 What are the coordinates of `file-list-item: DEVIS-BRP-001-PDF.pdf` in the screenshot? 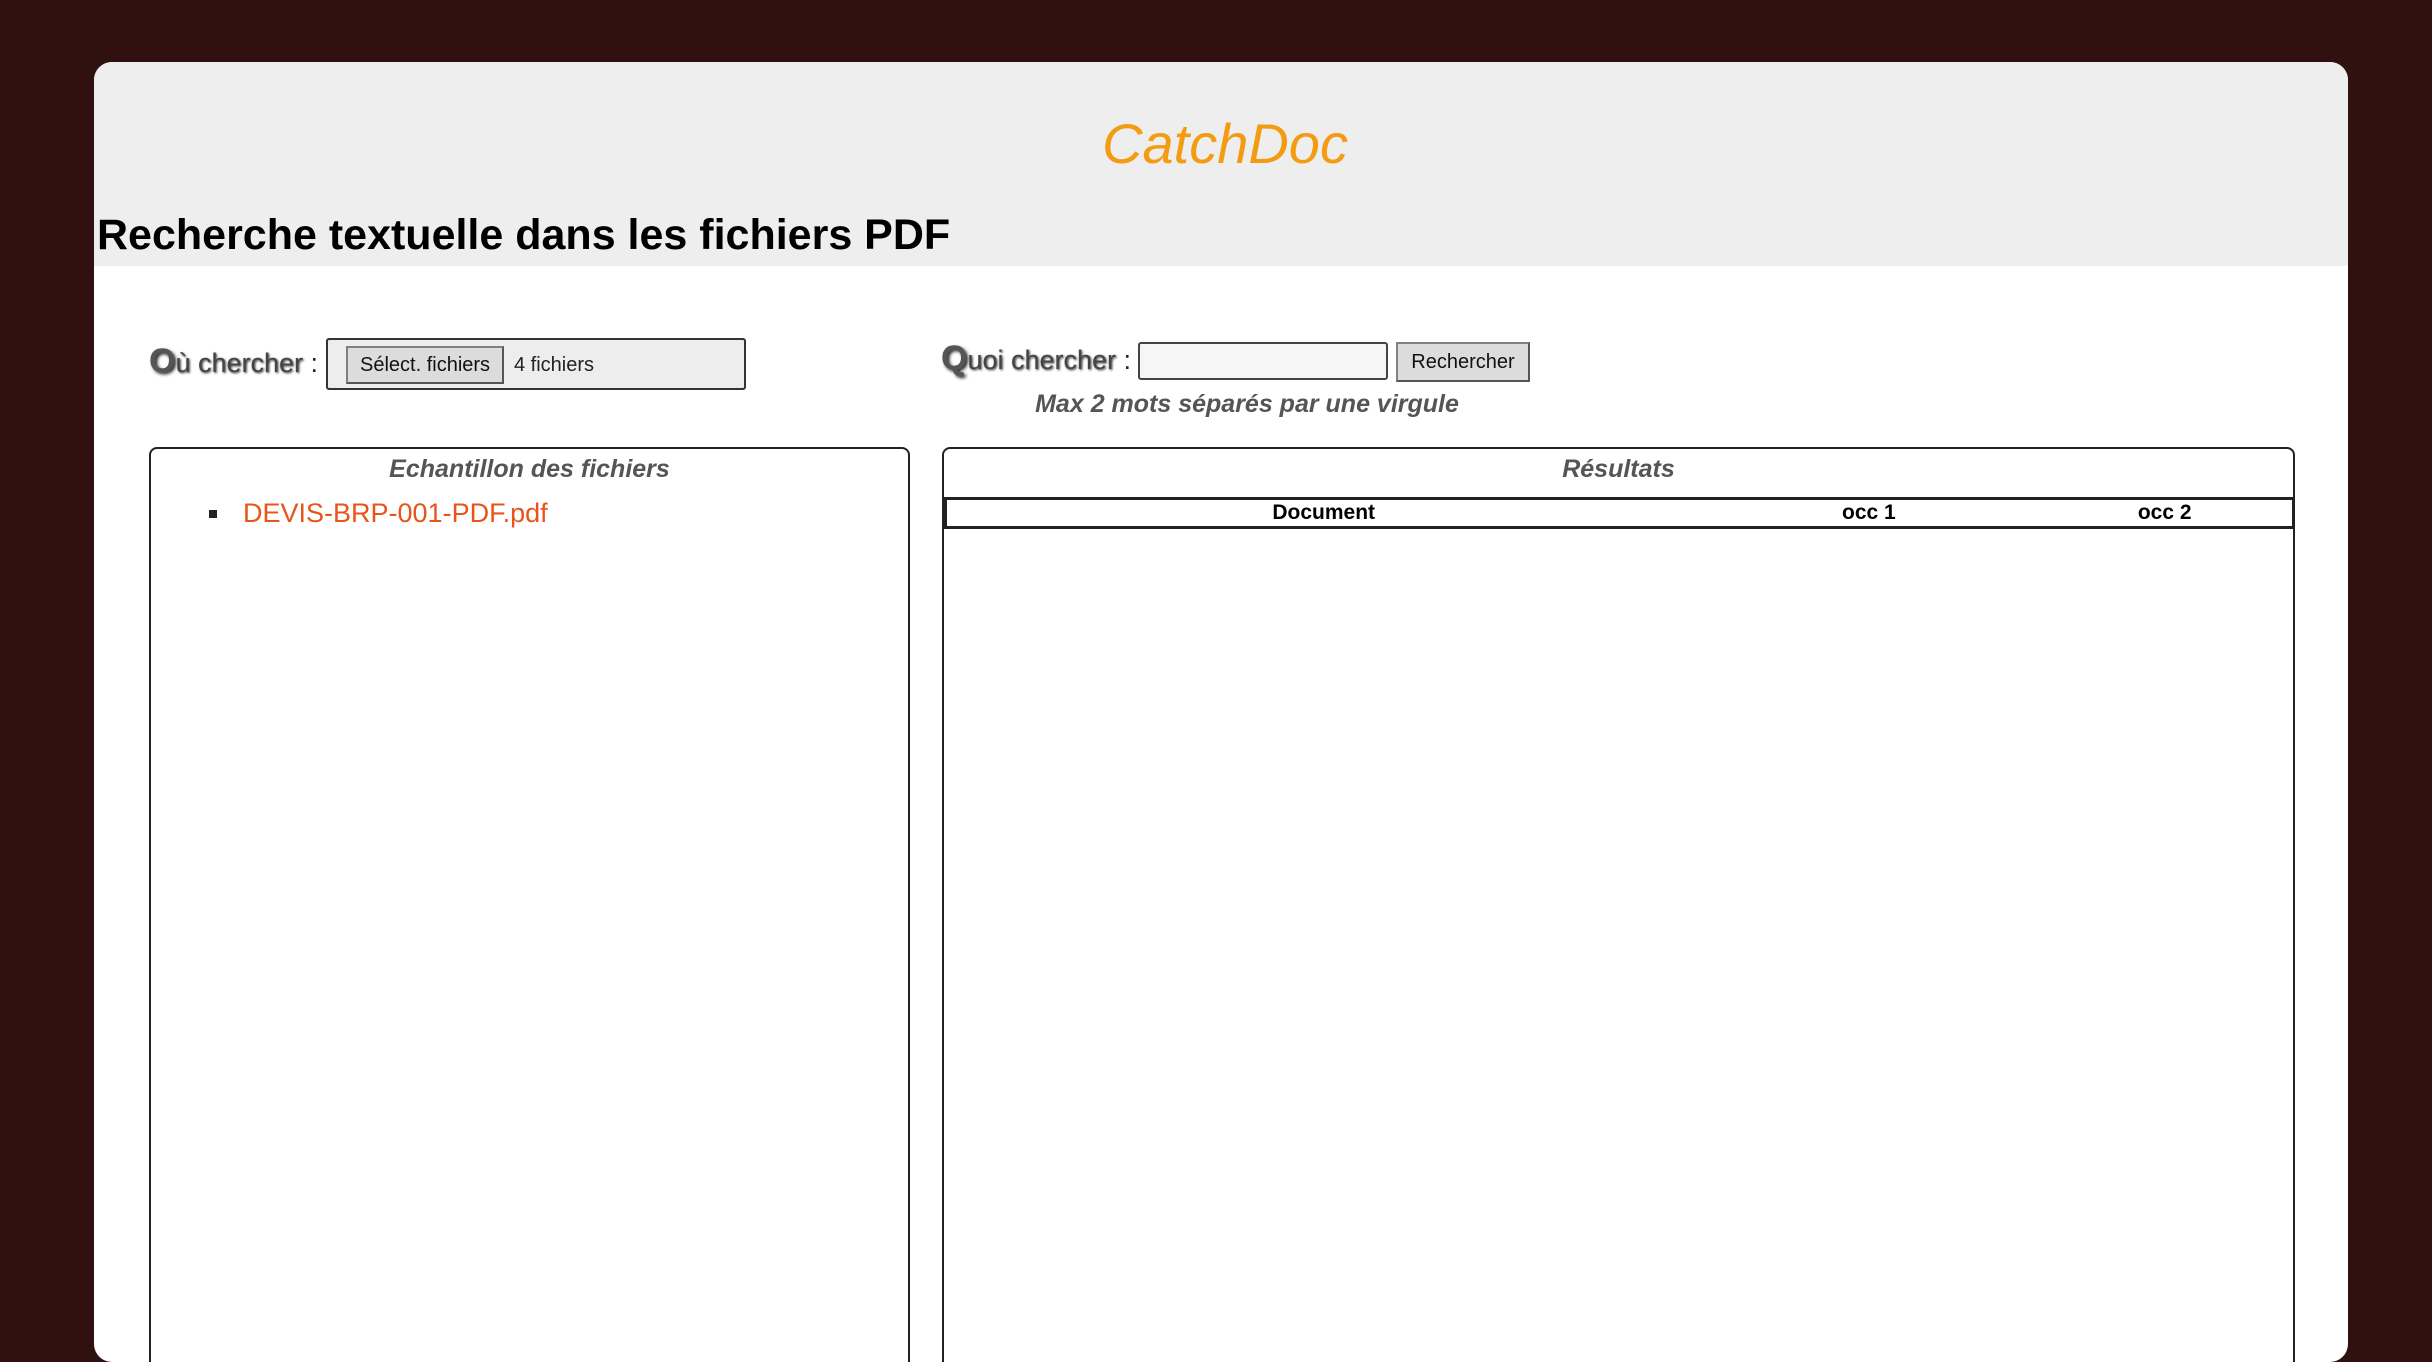 It's located at (378, 513).